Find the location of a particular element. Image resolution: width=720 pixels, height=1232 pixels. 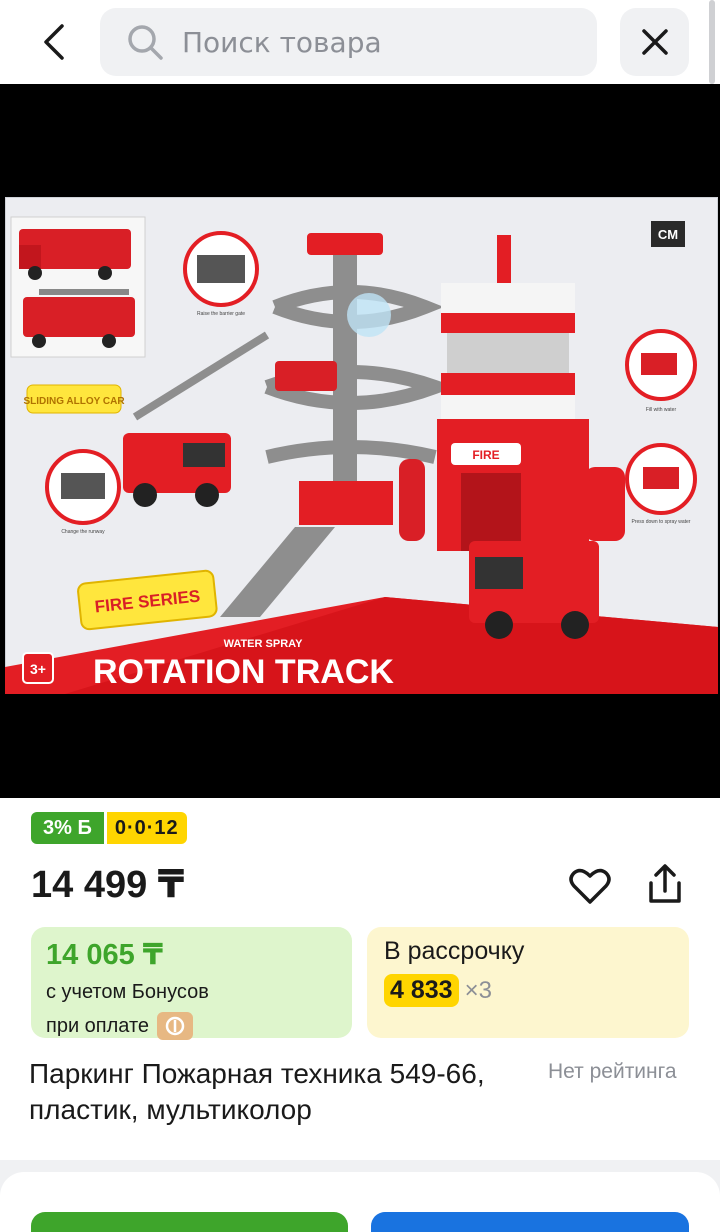

heart-icon is located at coordinates (590, 886).